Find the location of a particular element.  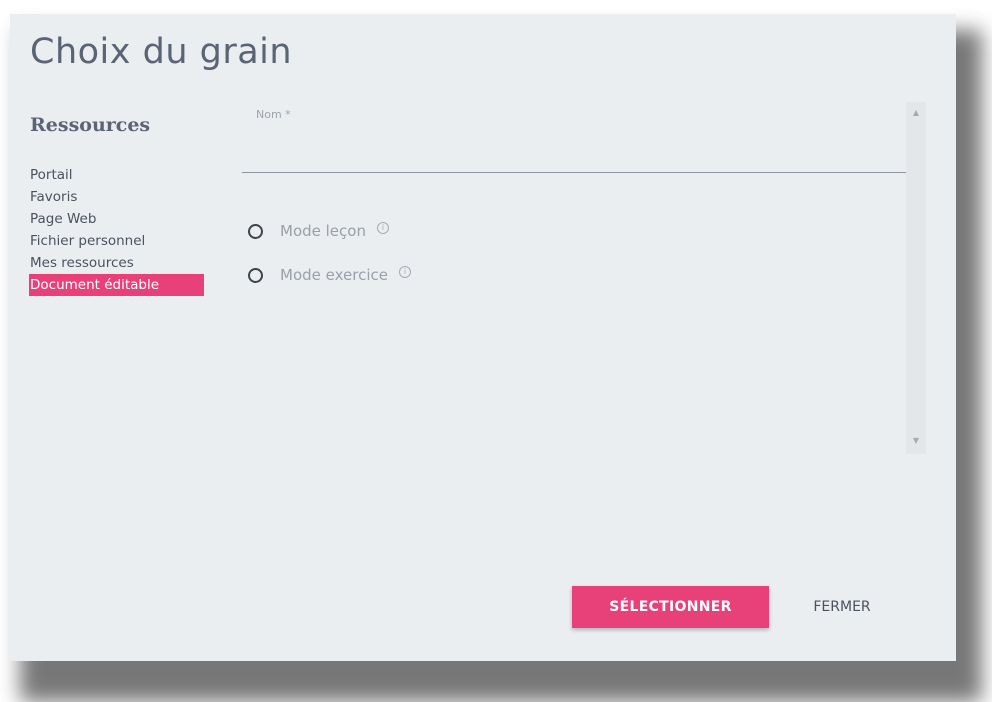

close-button: FERMER is located at coordinates (842, 607).